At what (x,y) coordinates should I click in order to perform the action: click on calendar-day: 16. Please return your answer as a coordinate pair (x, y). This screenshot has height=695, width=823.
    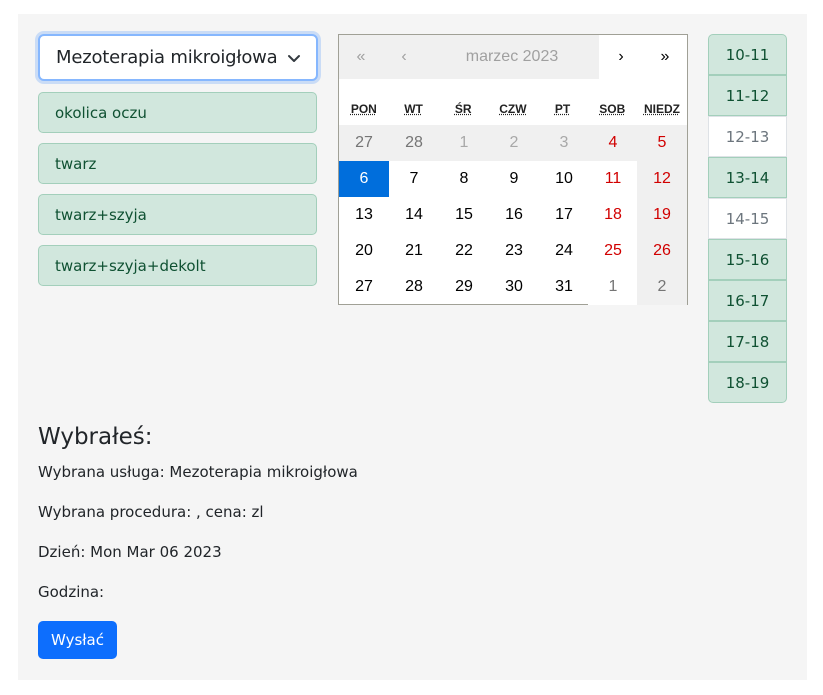
    Looking at the image, I should click on (514, 215).